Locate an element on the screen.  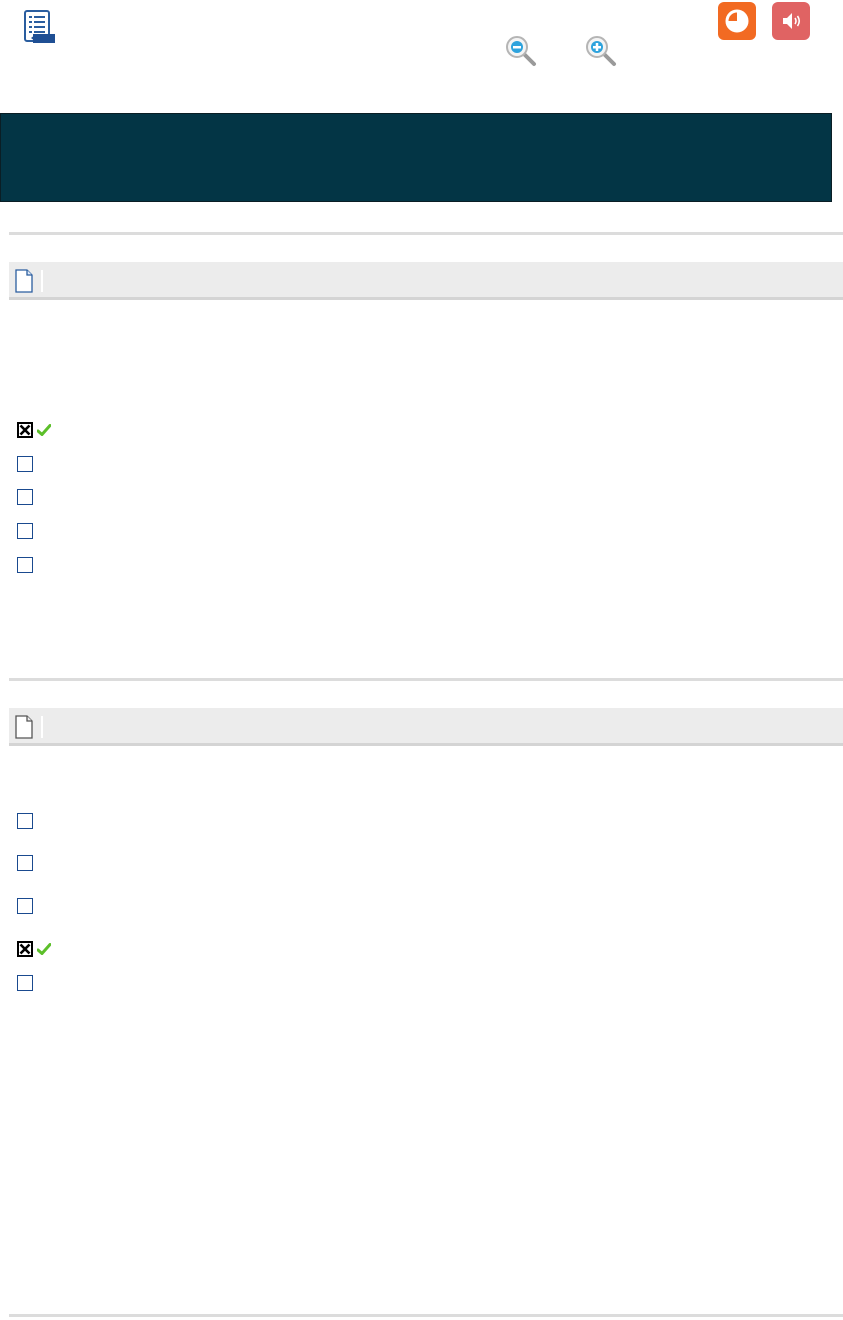
question-2-header is located at coordinates (426, 727).